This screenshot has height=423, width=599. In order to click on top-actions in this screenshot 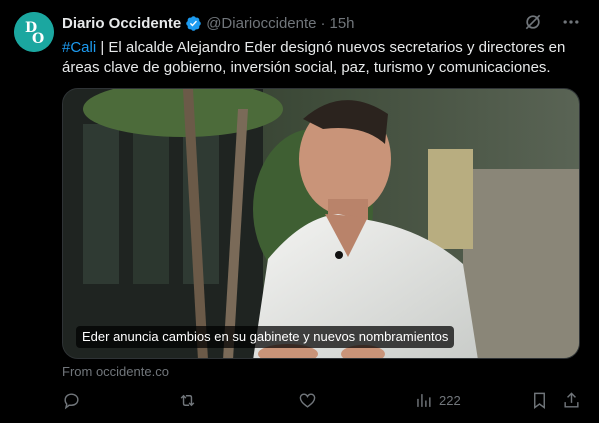, I will do `click(552, 22)`.